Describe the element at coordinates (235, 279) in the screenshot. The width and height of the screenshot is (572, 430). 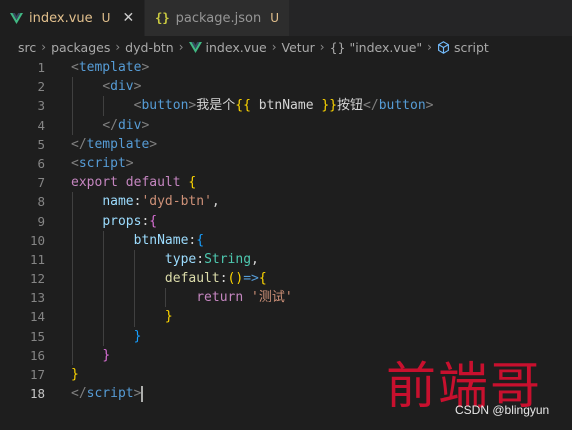
I see `code-token: ()` at that location.